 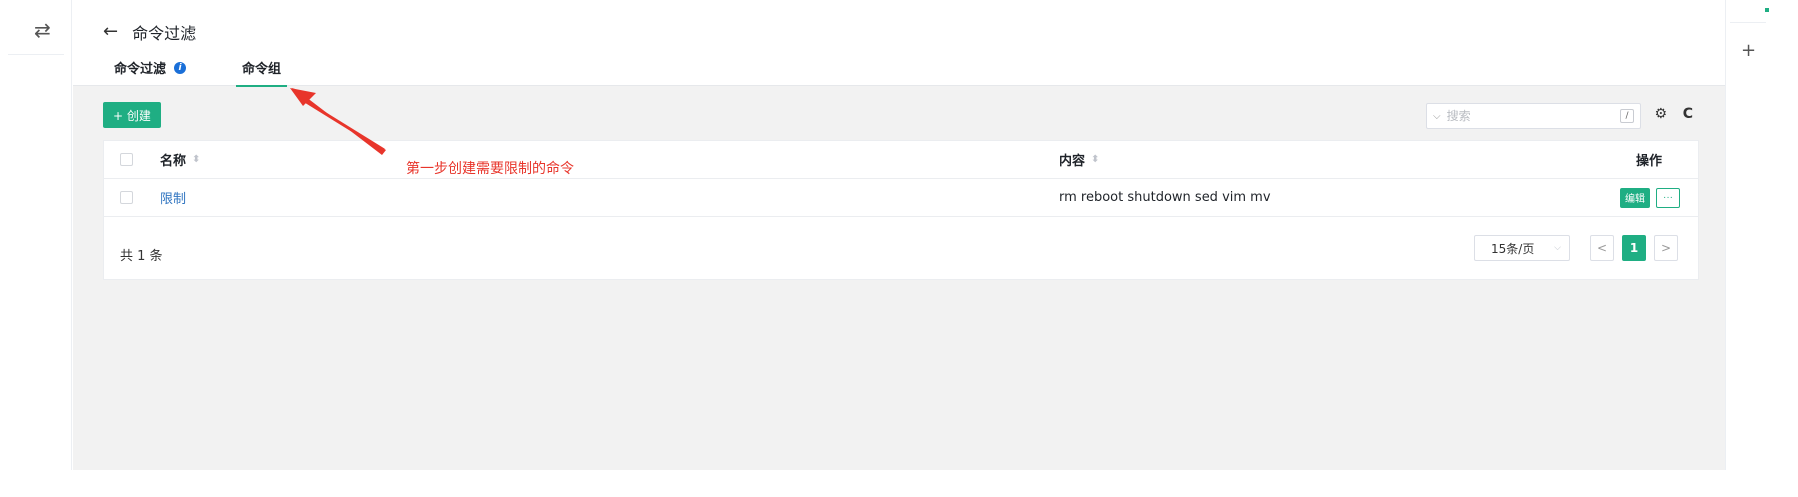 I want to click on refresh-icon: C, so click(x=1688, y=114).